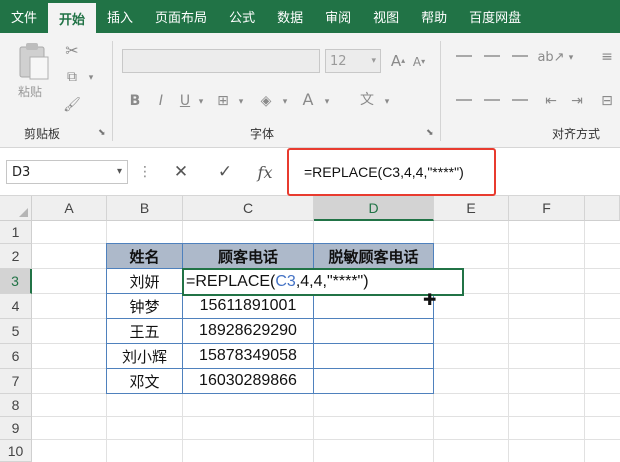 Image resolution: width=620 pixels, height=462 pixels. I want to click on row-header-9: 9, so click(16, 428).